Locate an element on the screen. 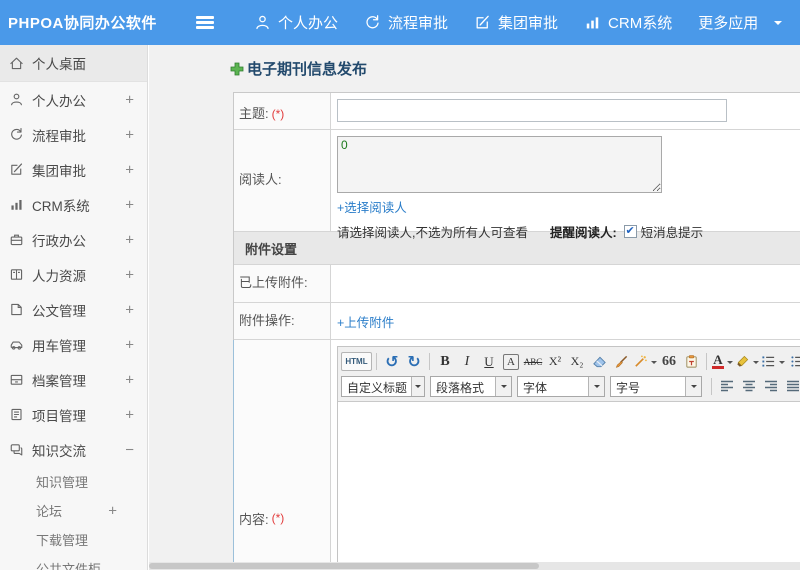  topnav-group-approval: 集团审批 is located at coordinates (516, 22).